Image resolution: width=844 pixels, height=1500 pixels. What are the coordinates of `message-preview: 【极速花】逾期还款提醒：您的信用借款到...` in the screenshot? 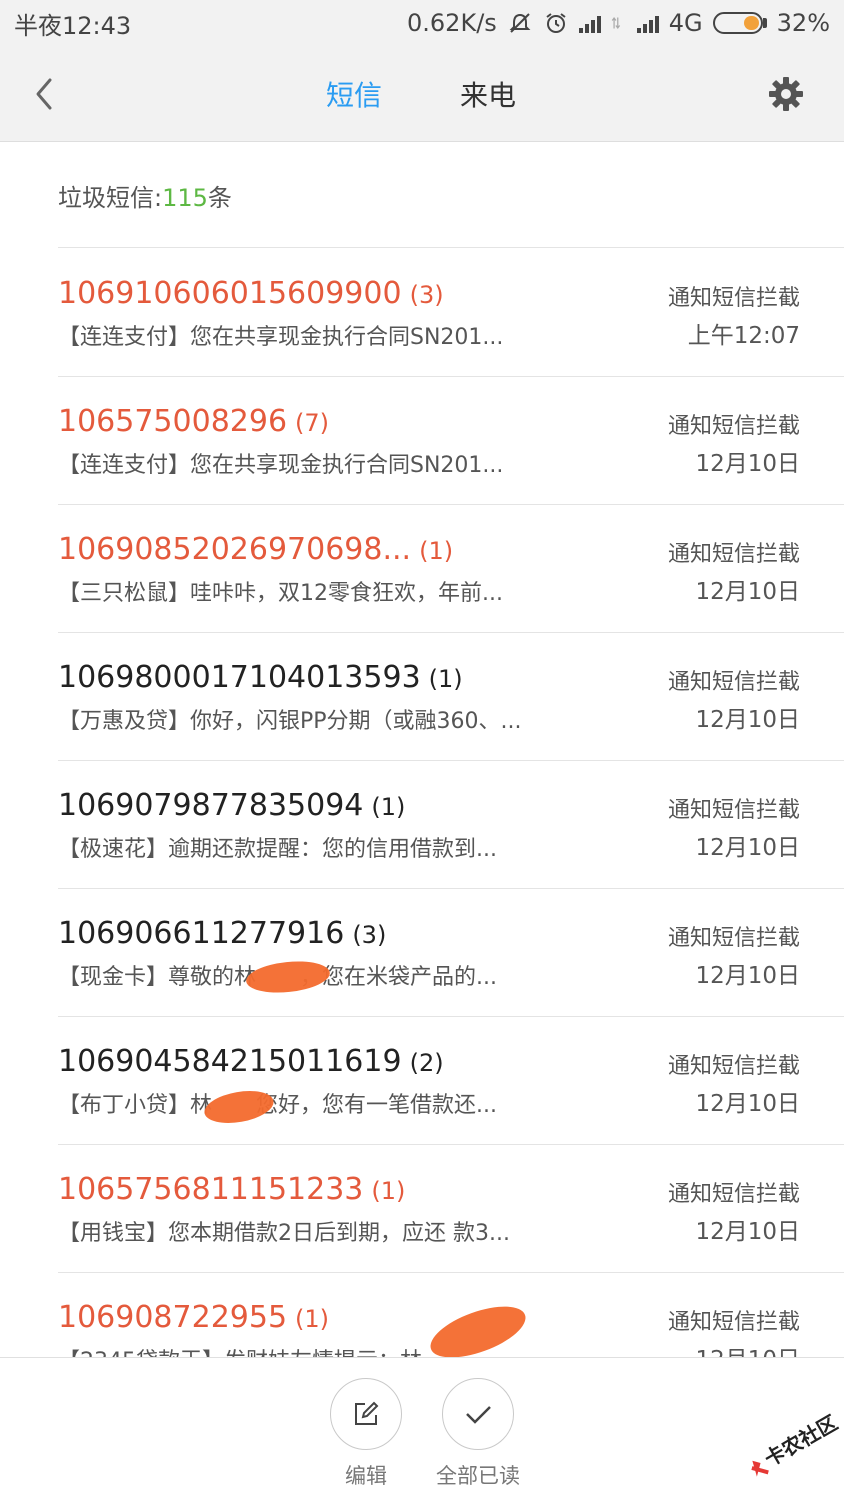 It's located at (277, 849).